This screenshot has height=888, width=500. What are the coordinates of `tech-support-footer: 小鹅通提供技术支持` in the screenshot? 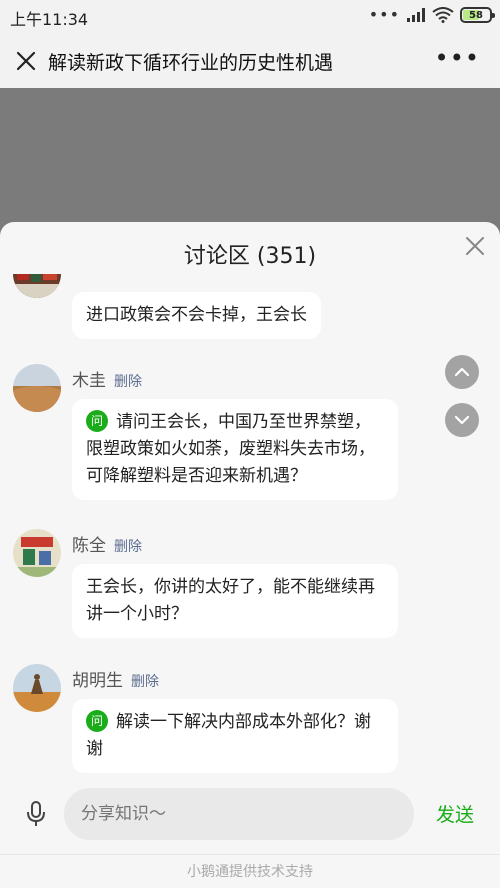 It's located at (250, 871).